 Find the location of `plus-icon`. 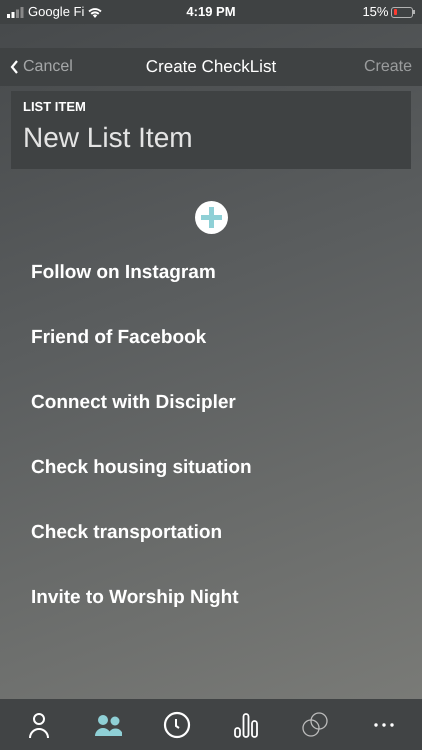

plus-icon is located at coordinates (211, 217).